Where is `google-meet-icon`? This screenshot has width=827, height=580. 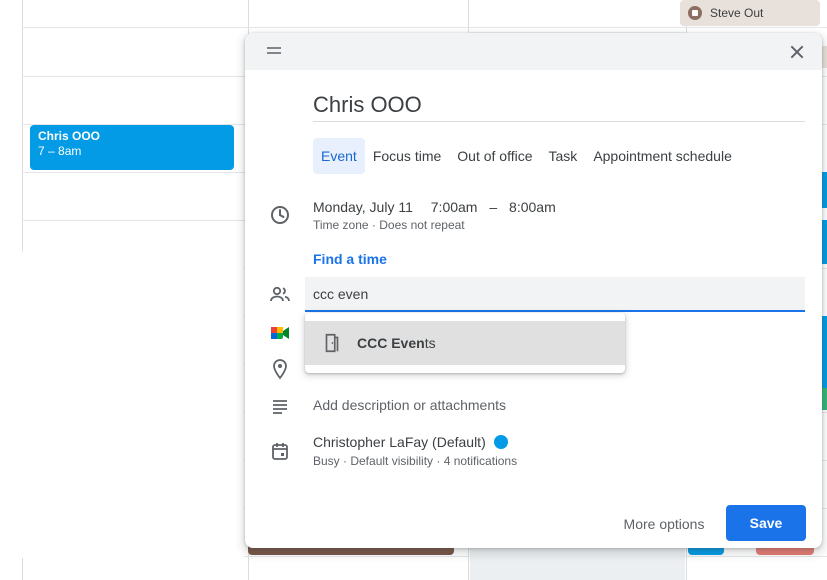
google-meet-icon is located at coordinates (280, 333).